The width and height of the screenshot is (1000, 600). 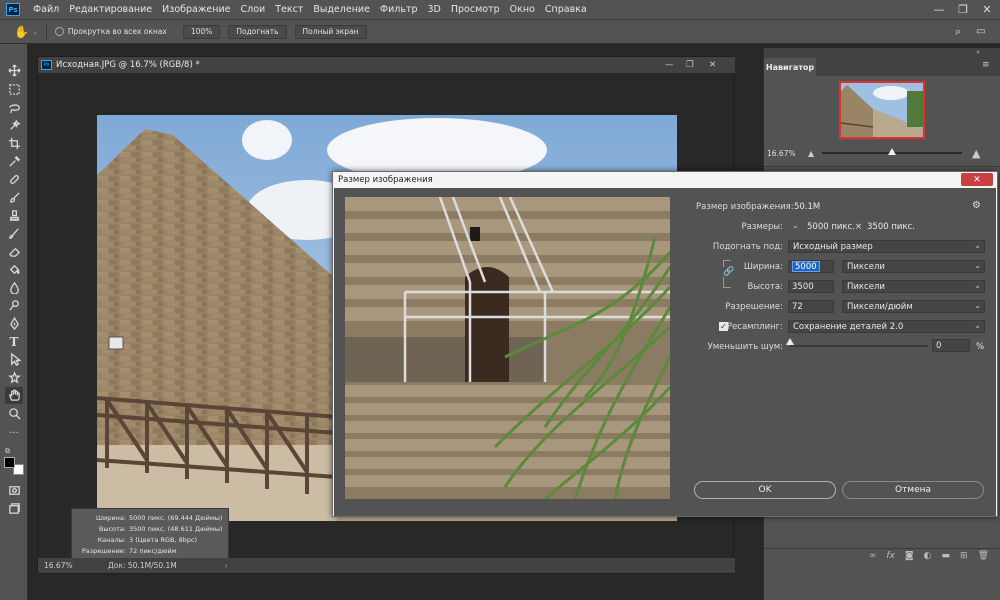 What do you see at coordinates (958, 32) in the screenshot?
I see `search-icon: ⌕` at bounding box center [958, 32].